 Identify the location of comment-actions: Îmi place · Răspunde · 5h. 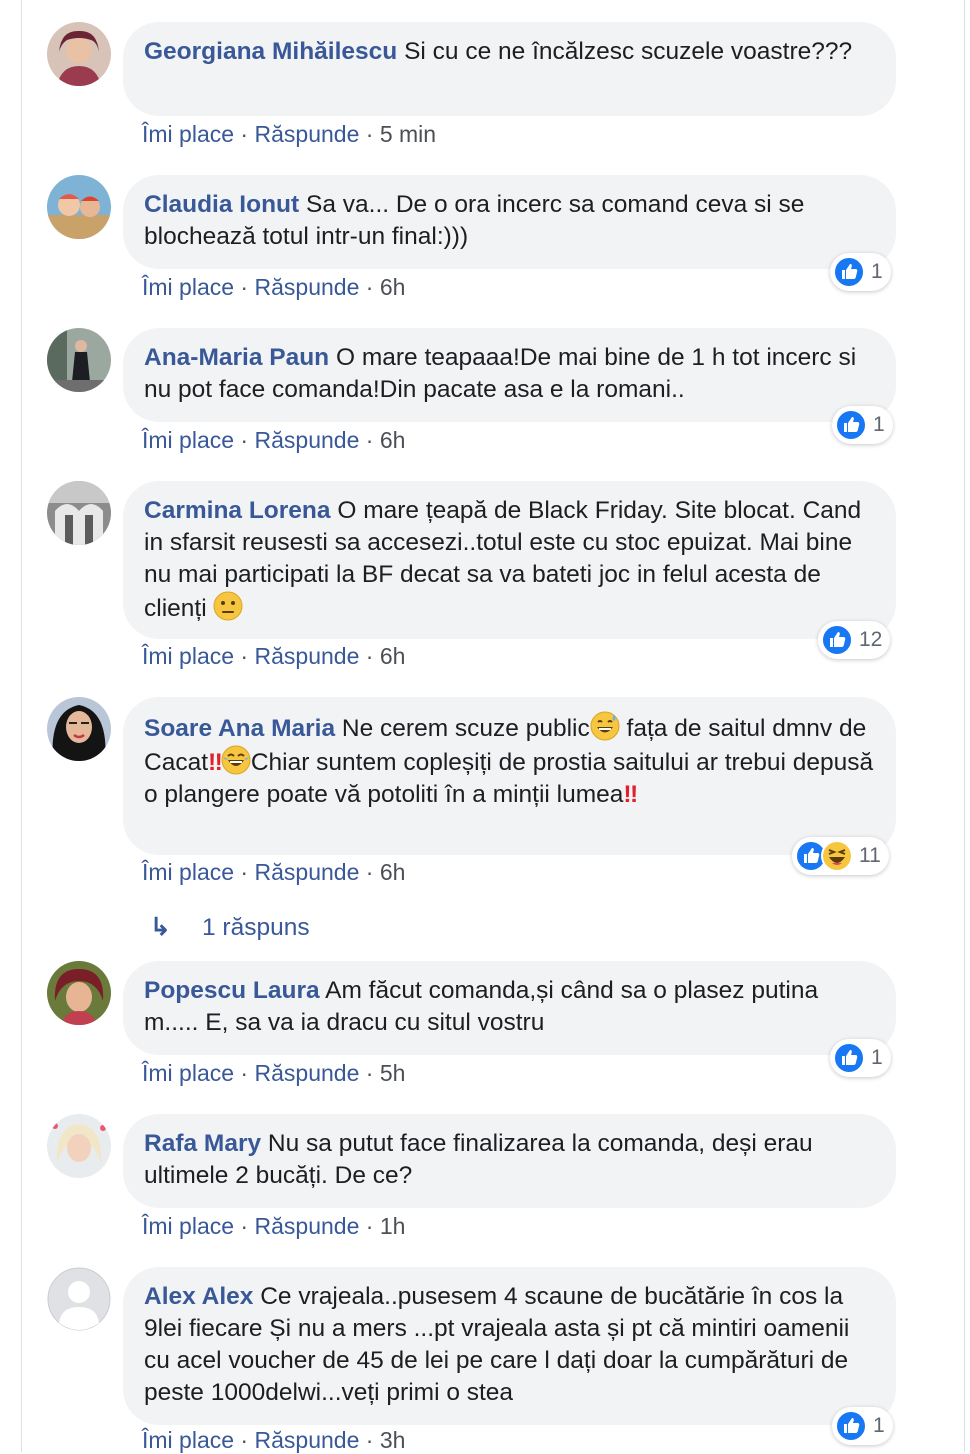
(274, 1073).